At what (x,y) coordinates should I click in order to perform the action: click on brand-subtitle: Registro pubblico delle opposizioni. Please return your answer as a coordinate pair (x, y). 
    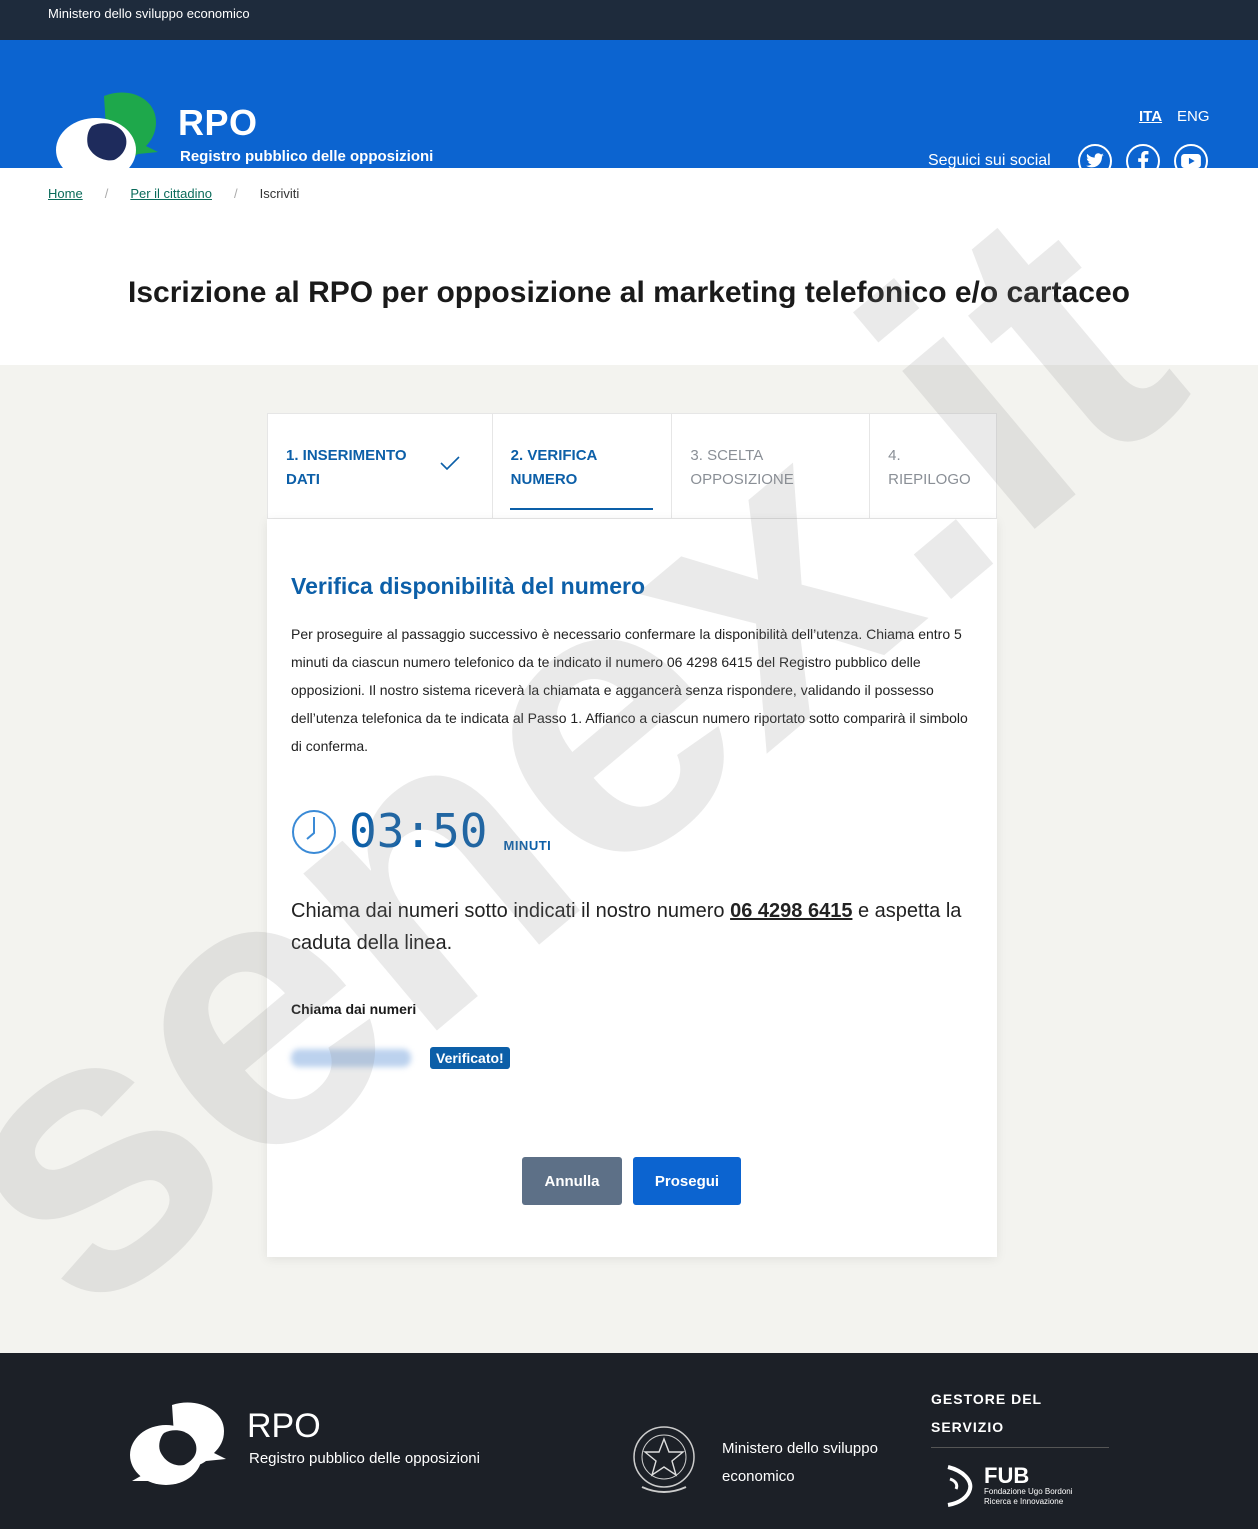
    Looking at the image, I should click on (307, 156).